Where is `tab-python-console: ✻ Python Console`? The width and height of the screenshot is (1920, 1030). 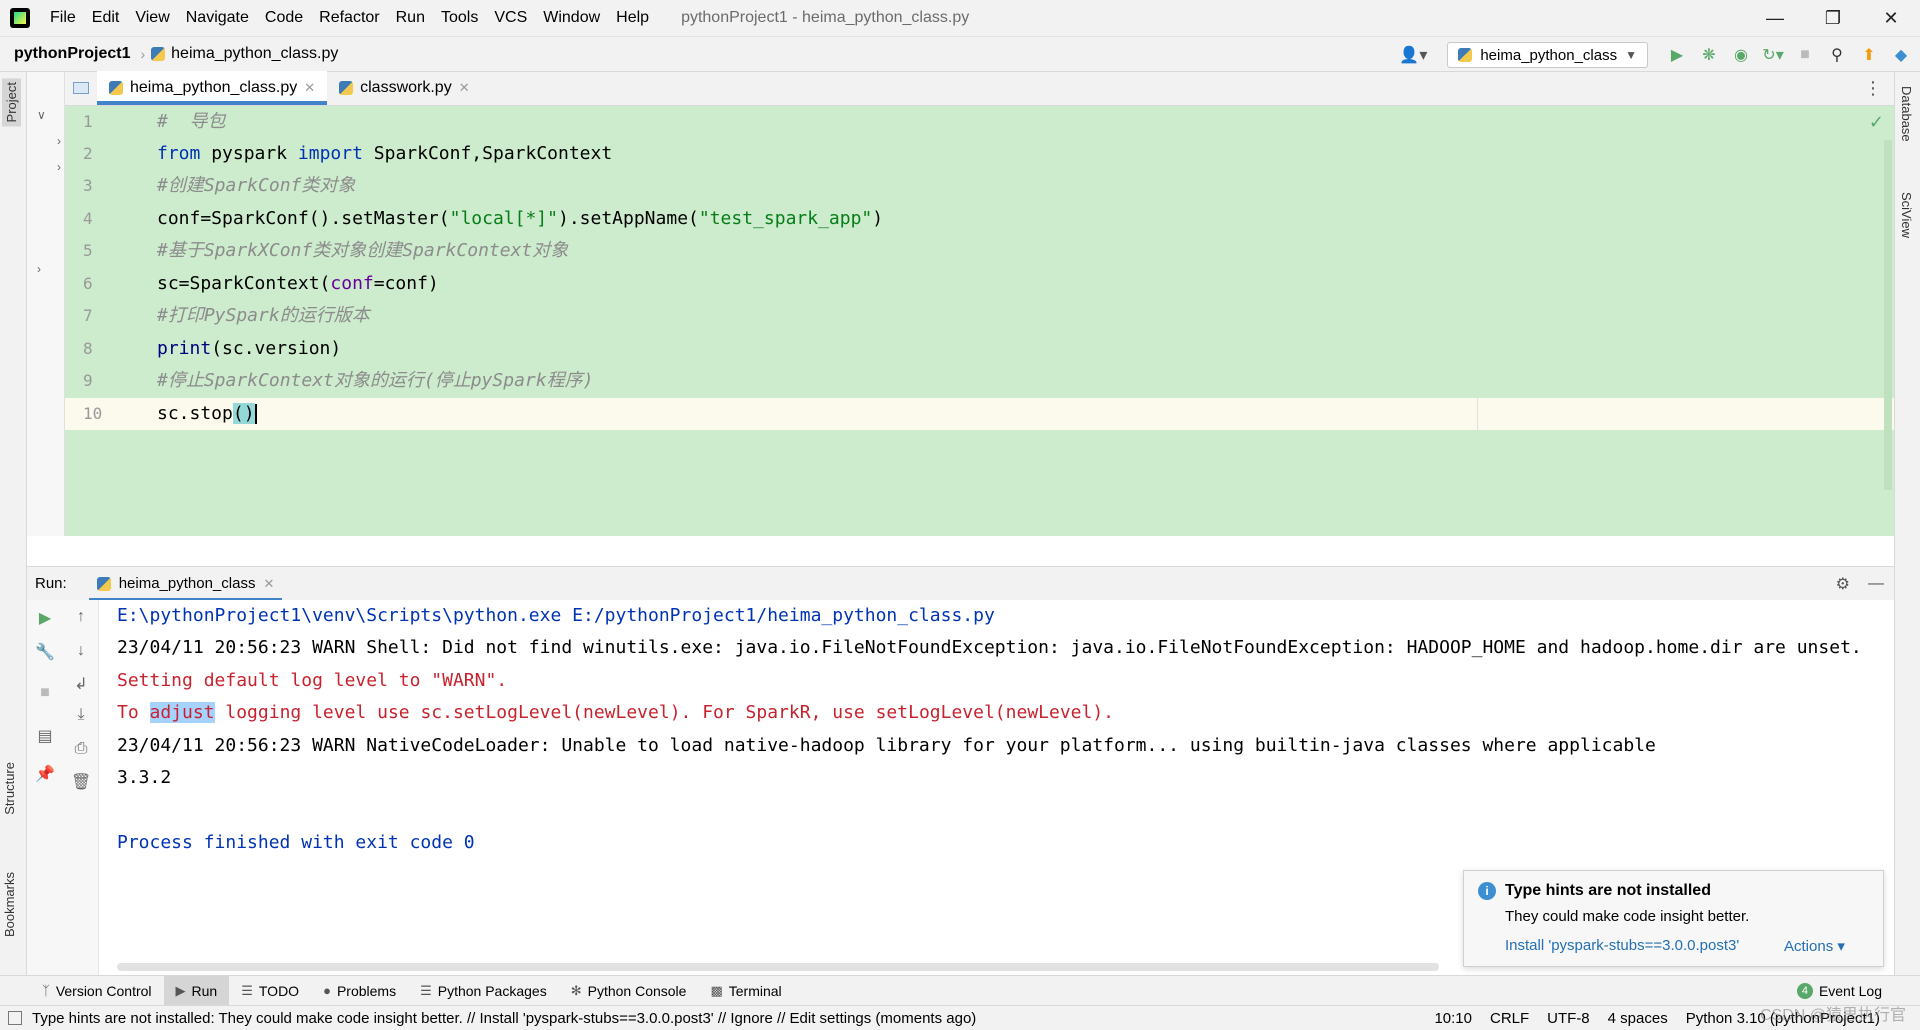
tab-python-console: ✻ Python Console is located at coordinates (629, 991).